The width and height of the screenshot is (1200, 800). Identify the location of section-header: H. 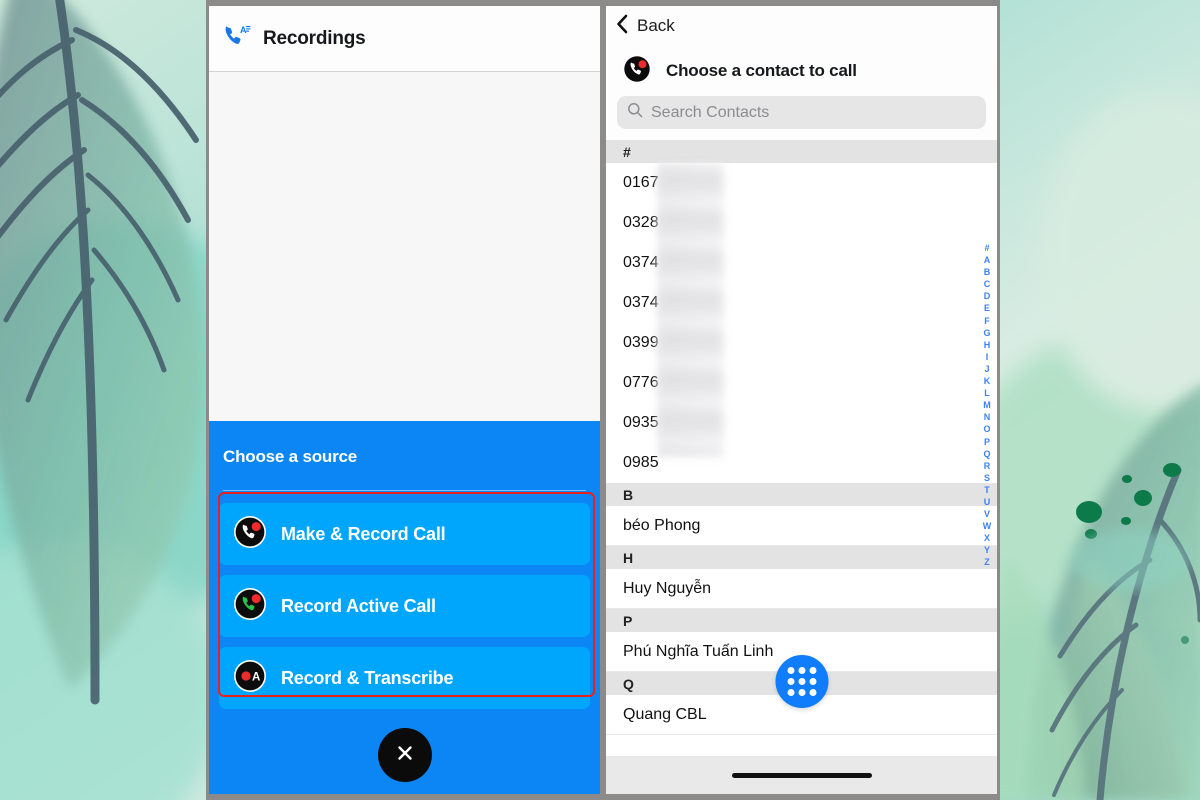
(801, 557).